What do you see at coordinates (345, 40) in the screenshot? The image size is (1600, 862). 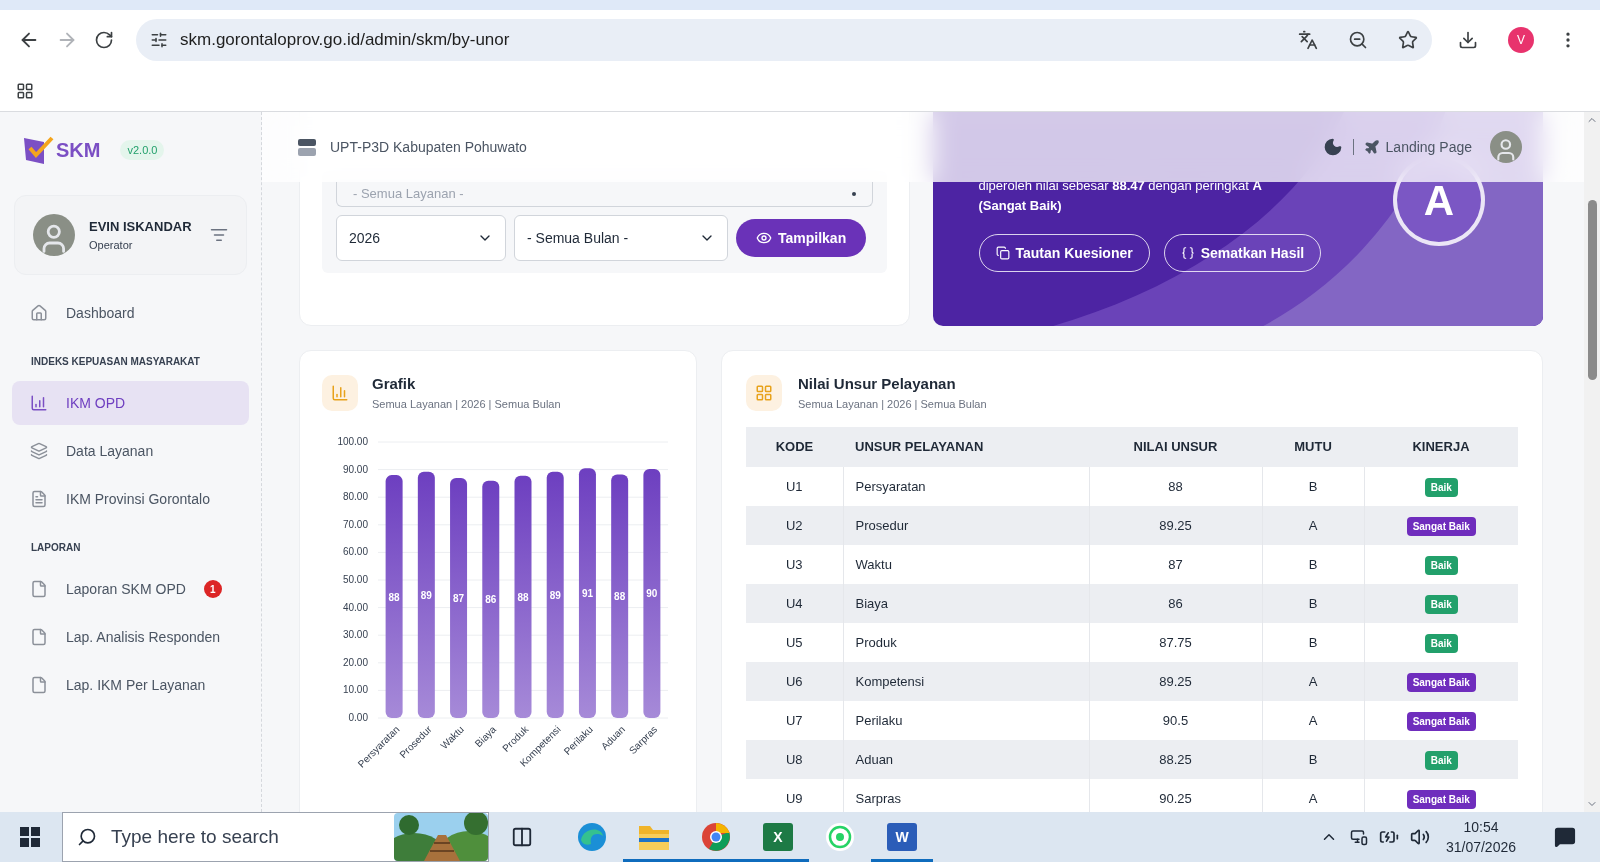 I see `url-text: skm.gorontaloprov.go.id/admin/skm/by-unor` at bounding box center [345, 40].